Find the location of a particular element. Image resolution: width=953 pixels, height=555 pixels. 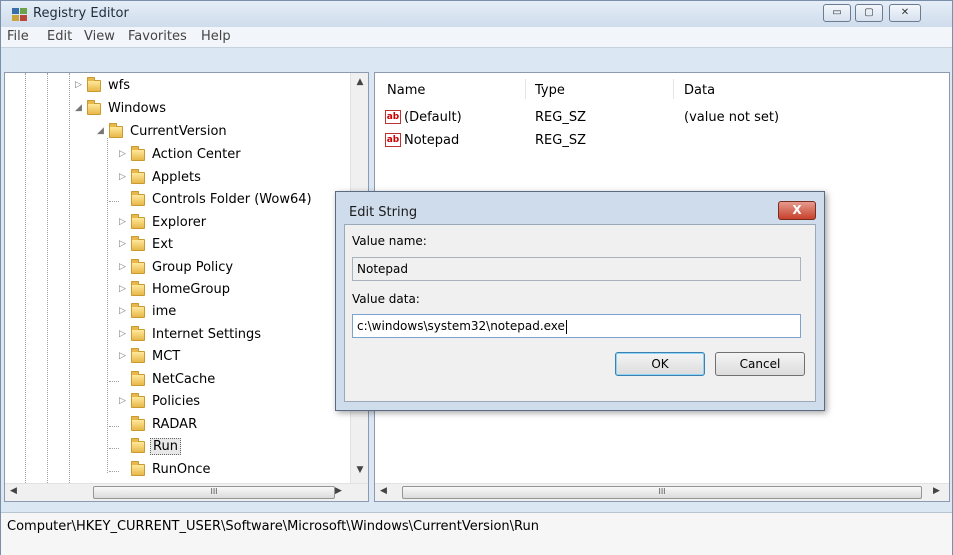

tree-item-label: Policies is located at coordinates (176, 401).